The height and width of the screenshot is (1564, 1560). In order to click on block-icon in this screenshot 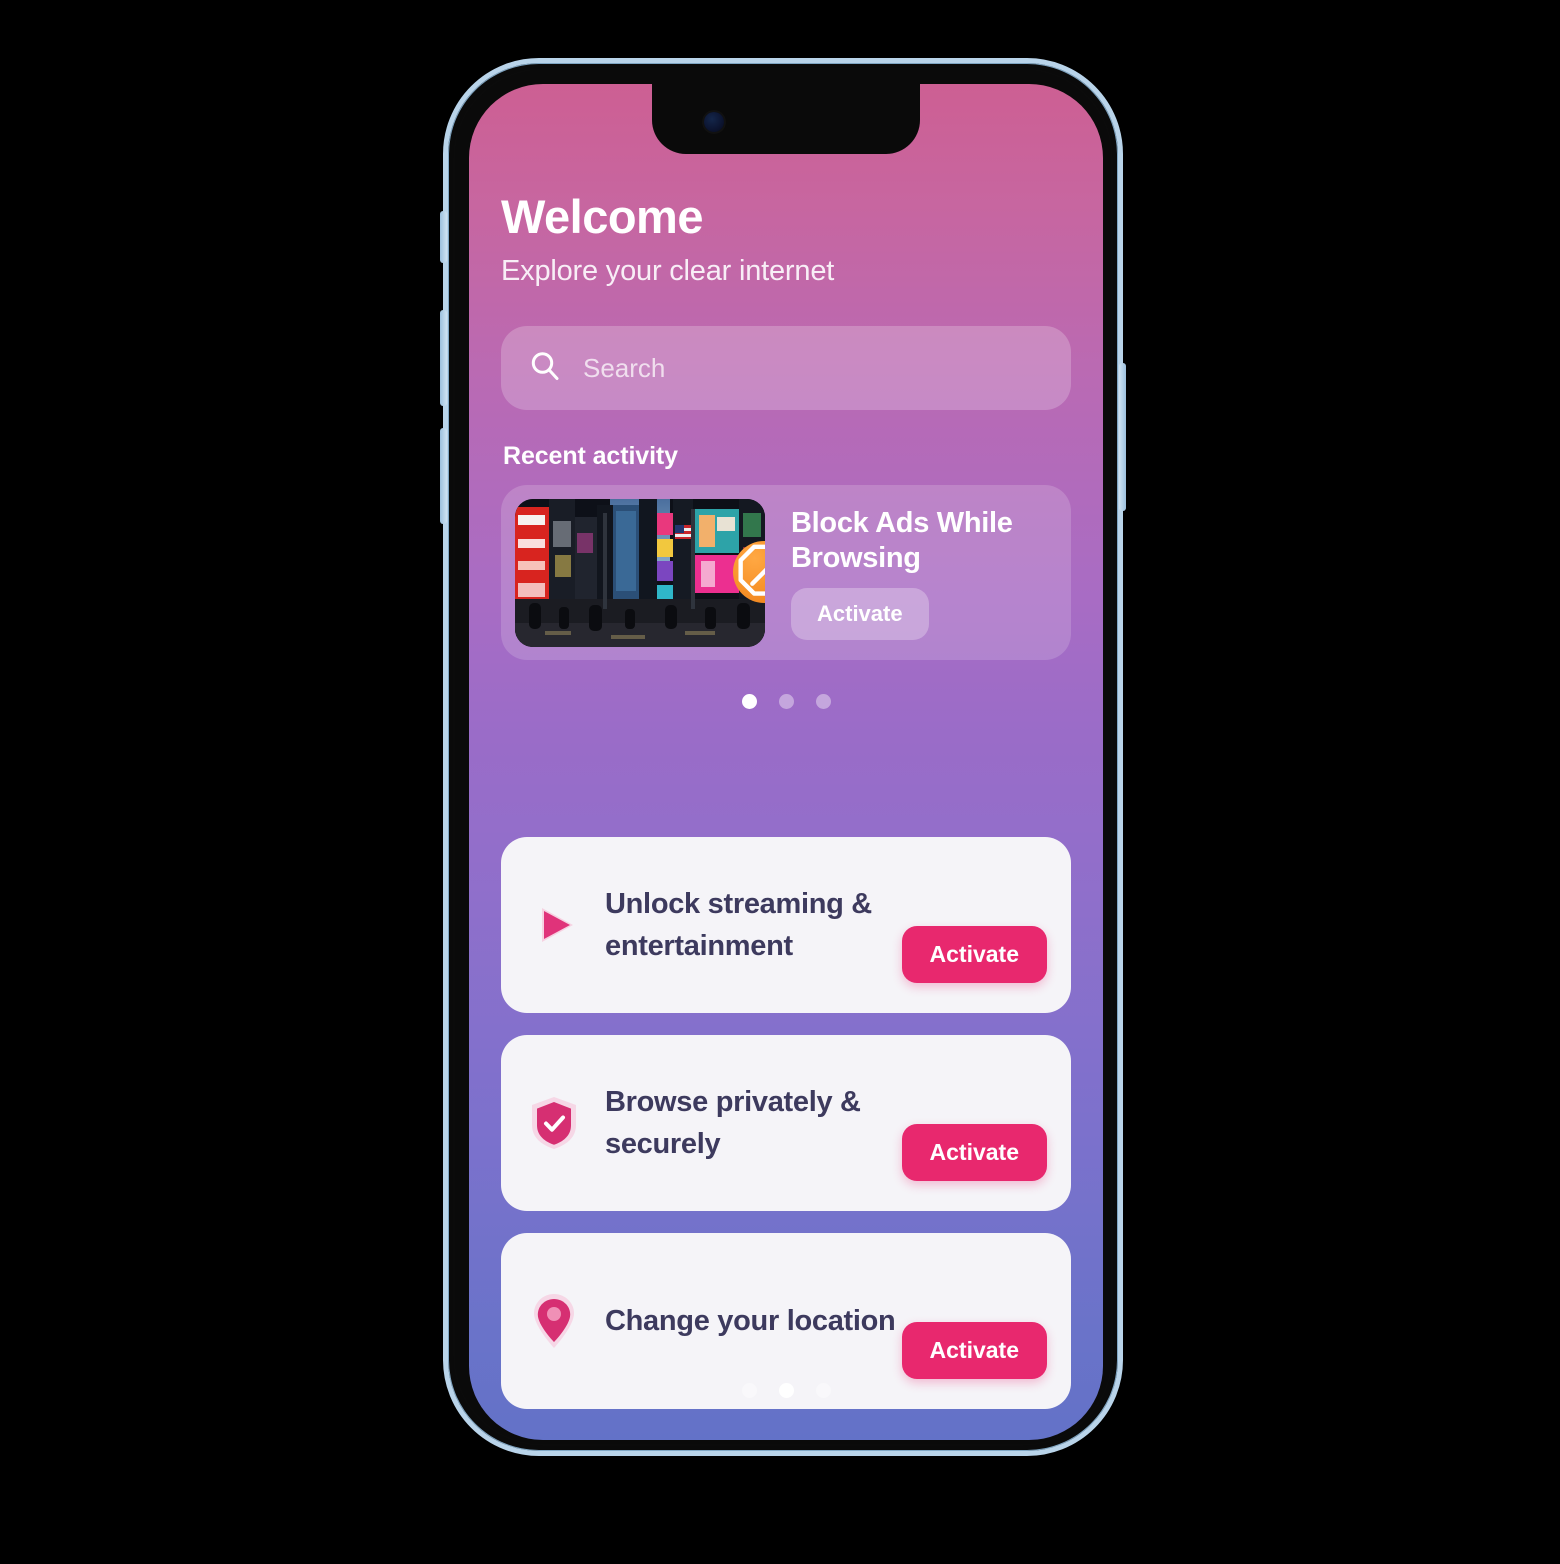, I will do `click(749, 571)`.